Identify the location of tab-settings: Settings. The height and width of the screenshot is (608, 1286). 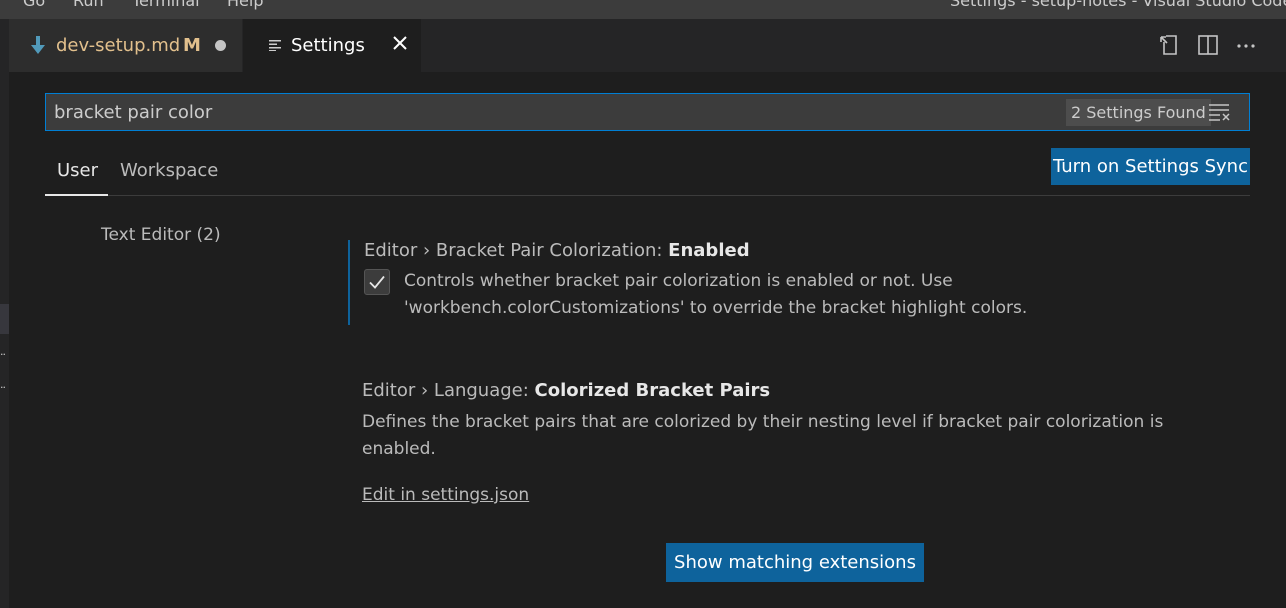
(332, 45).